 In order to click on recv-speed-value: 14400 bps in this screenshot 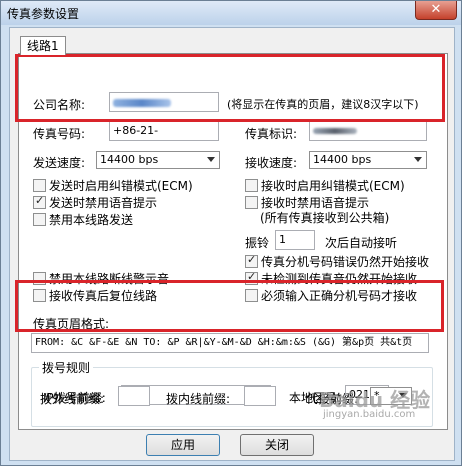, I will do `click(342, 159)`.